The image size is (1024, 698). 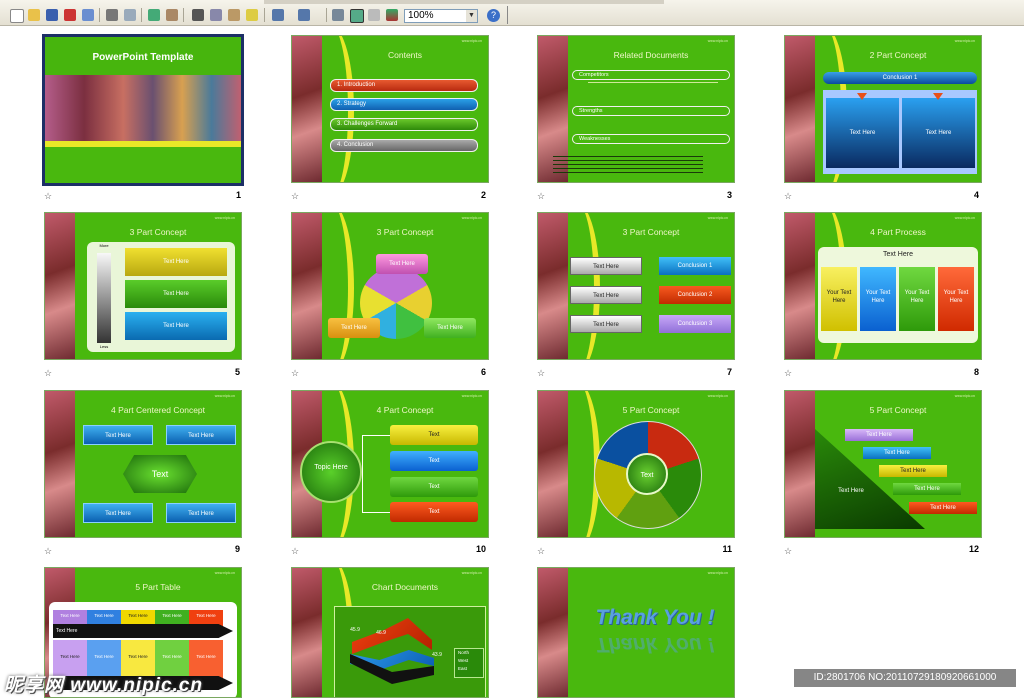 What do you see at coordinates (130, 15) in the screenshot?
I see `print-preview-icon` at bounding box center [130, 15].